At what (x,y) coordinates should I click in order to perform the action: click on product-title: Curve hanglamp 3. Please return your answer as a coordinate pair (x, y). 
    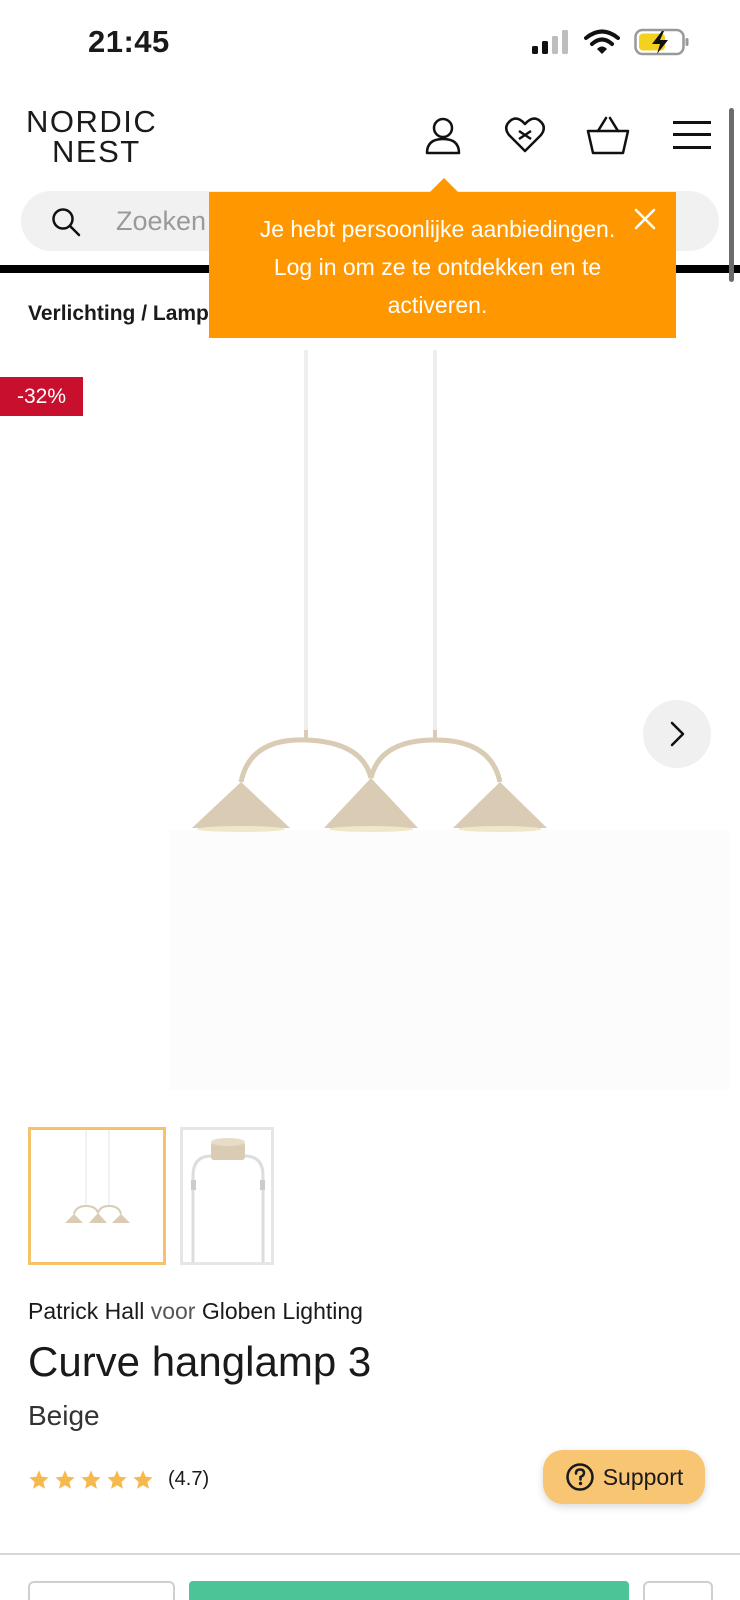
    Looking at the image, I should click on (200, 1361).